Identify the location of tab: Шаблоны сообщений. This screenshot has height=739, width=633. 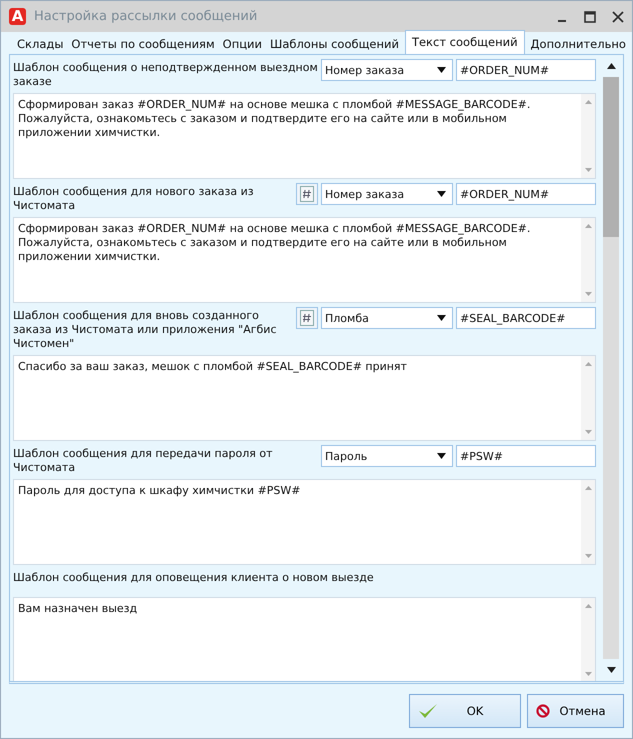
(334, 44).